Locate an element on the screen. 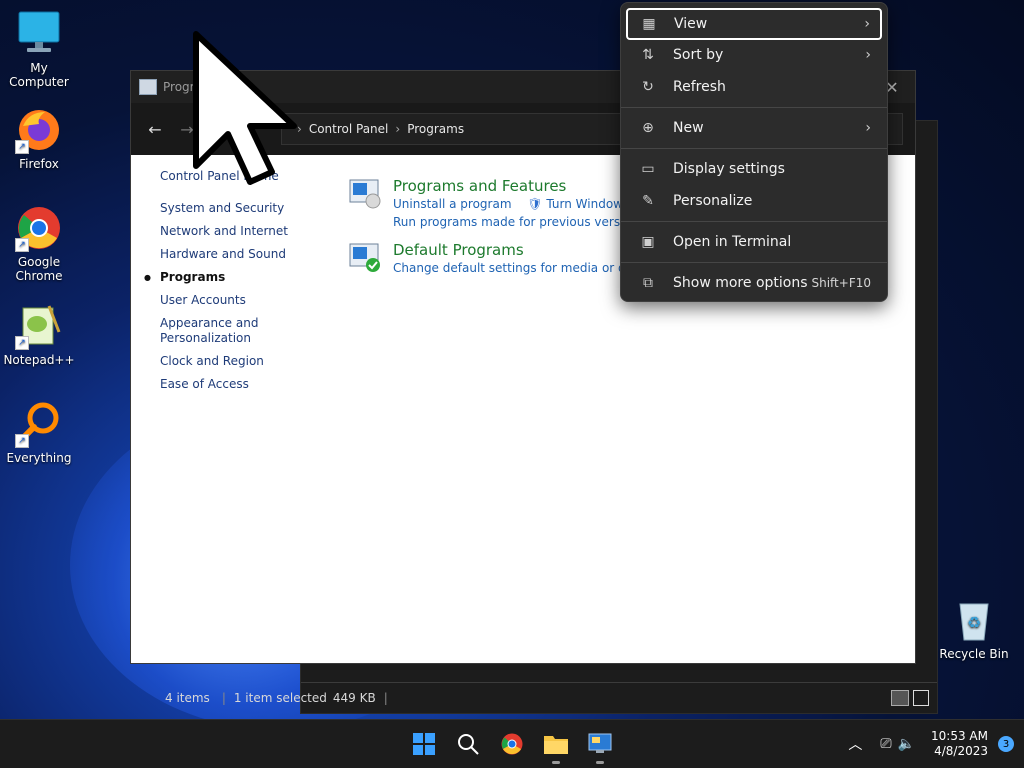  taskbar: ︿ ⎚ 🔈 10:53 AM 4/8/2023 3 is located at coordinates (512, 743).